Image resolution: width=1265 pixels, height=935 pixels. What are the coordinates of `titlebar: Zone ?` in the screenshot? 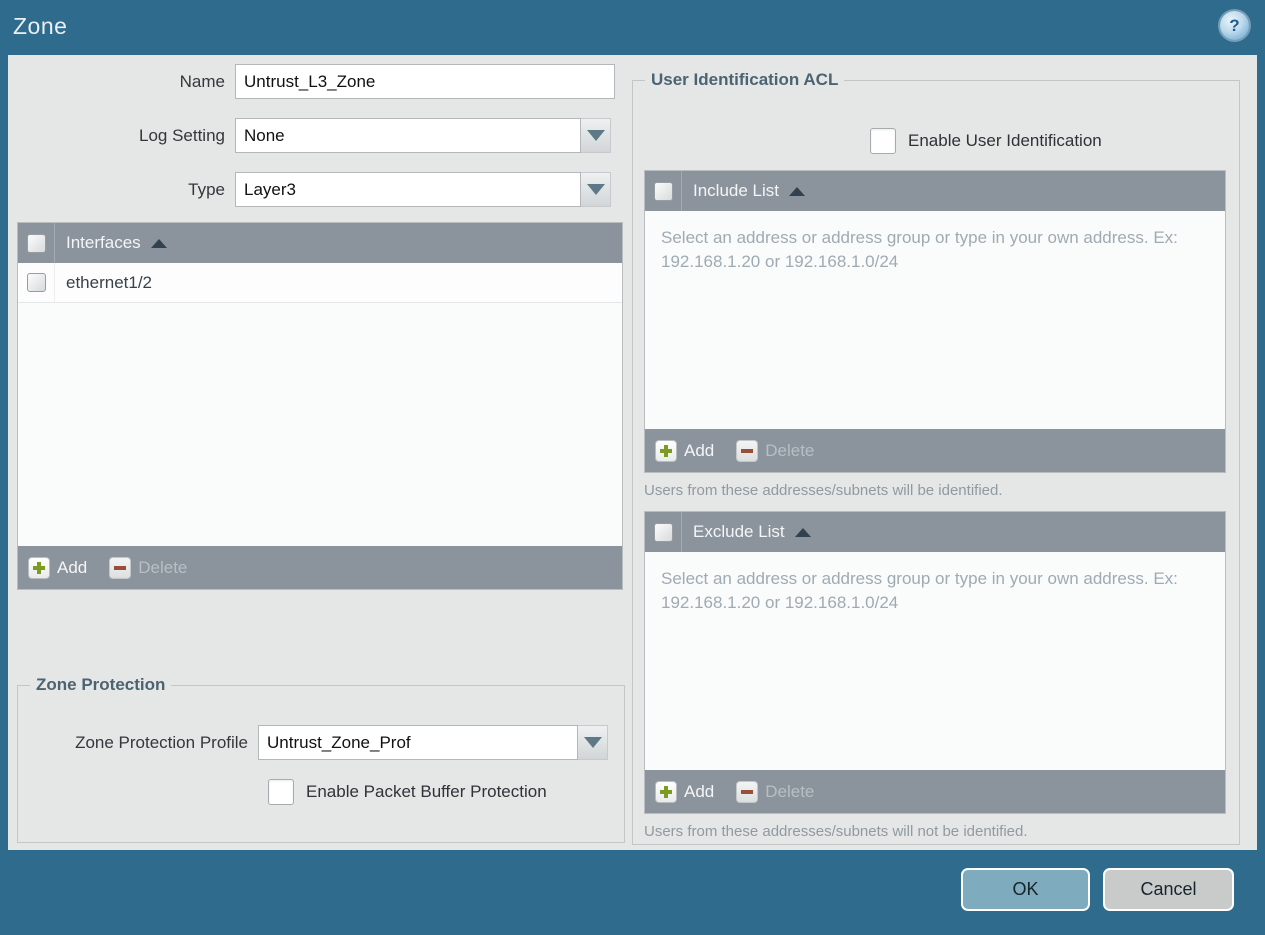 It's located at (632, 25).